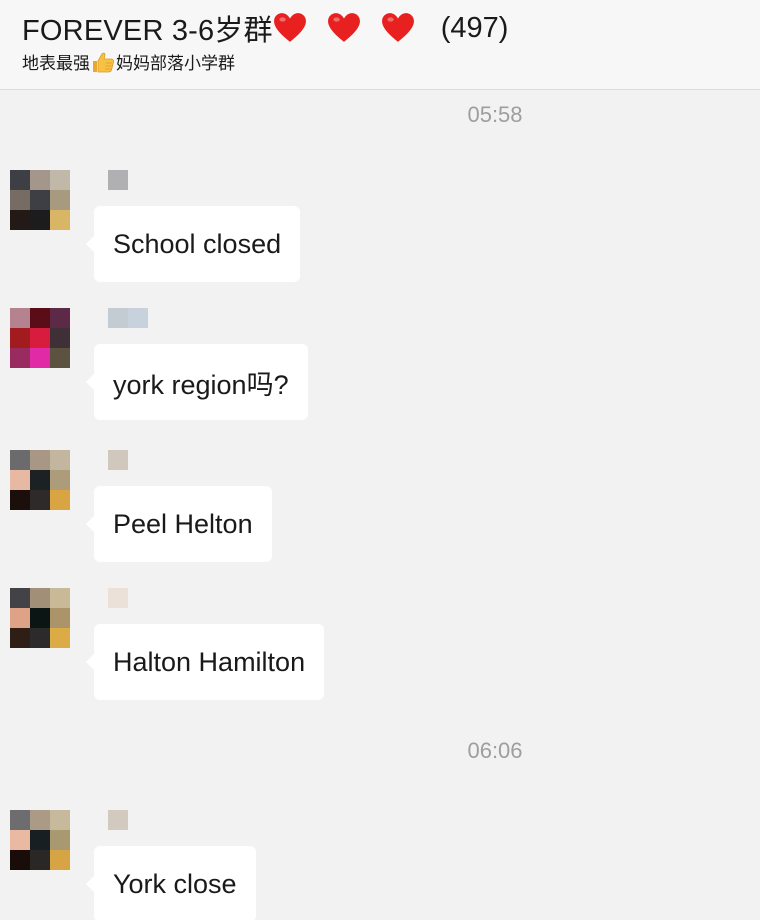 This screenshot has height=920, width=760. I want to click on subtitle-text-start: 地表最强, so click(56, 63).